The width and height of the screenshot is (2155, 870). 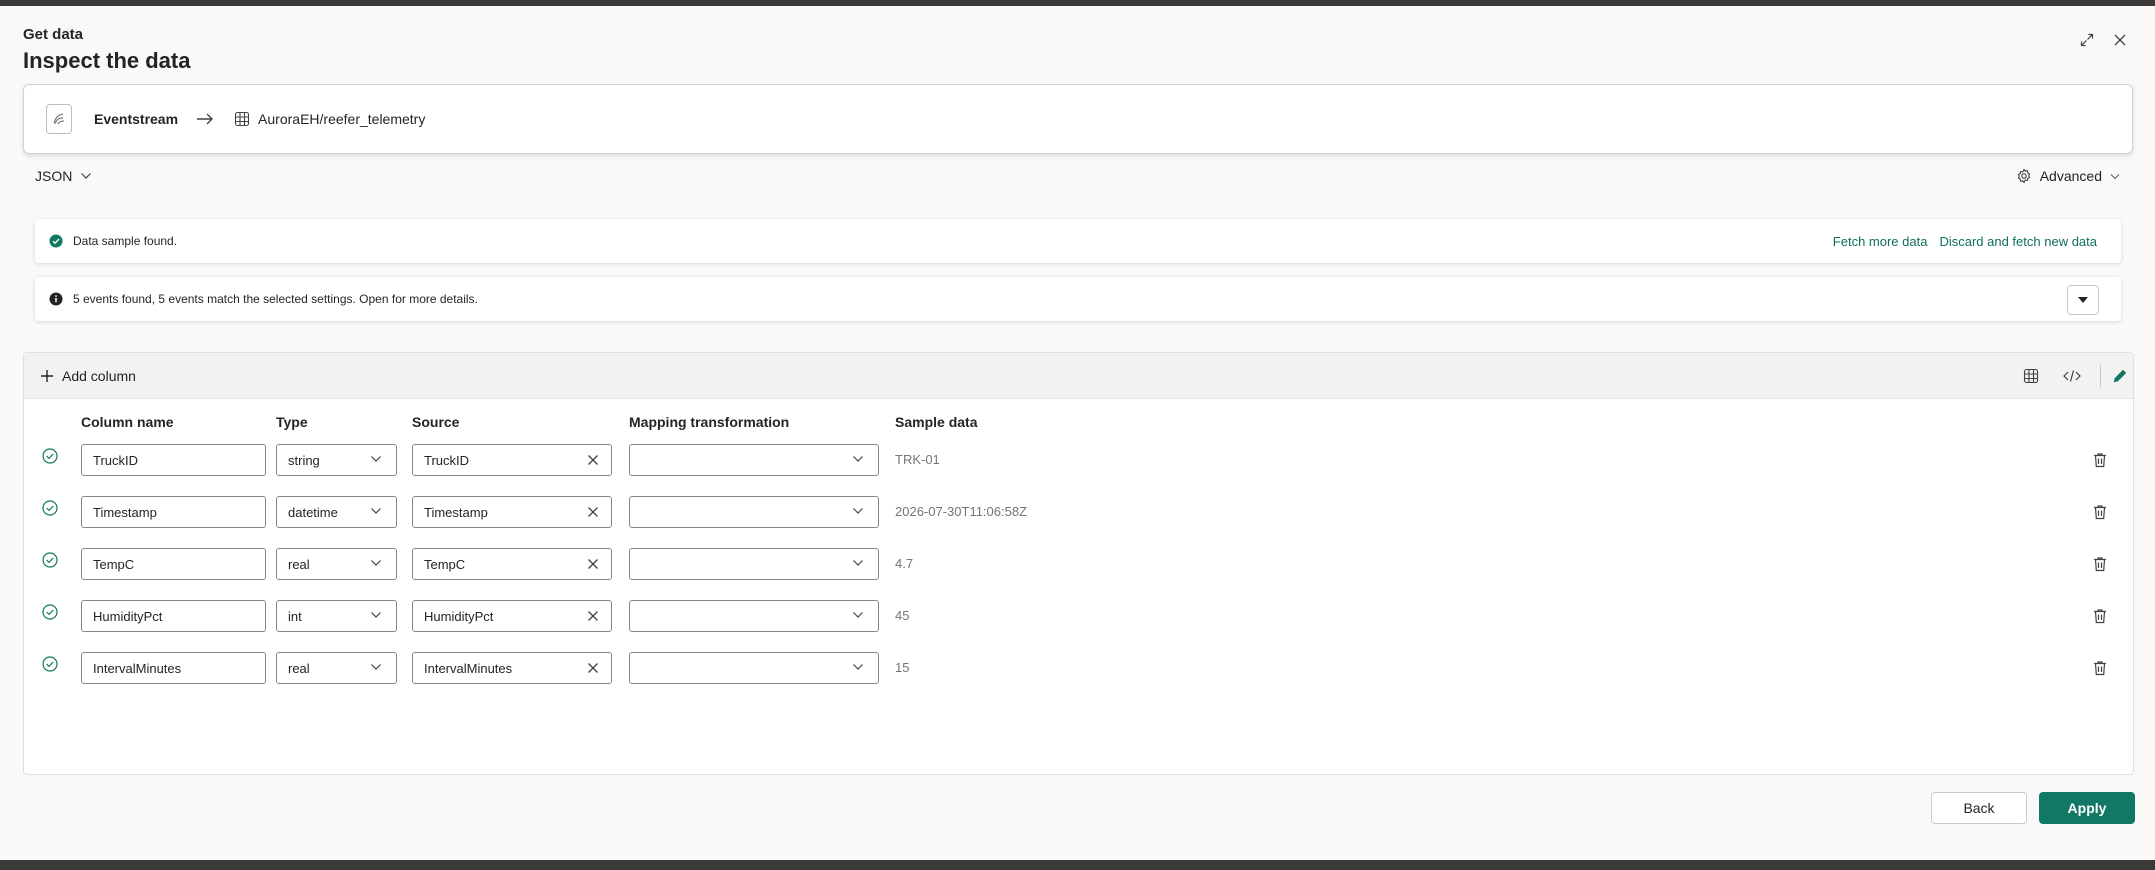 What do you see at coordinates (242, 119) in the screenshot?
I see `table-icon` at bounding box center [242, 119].